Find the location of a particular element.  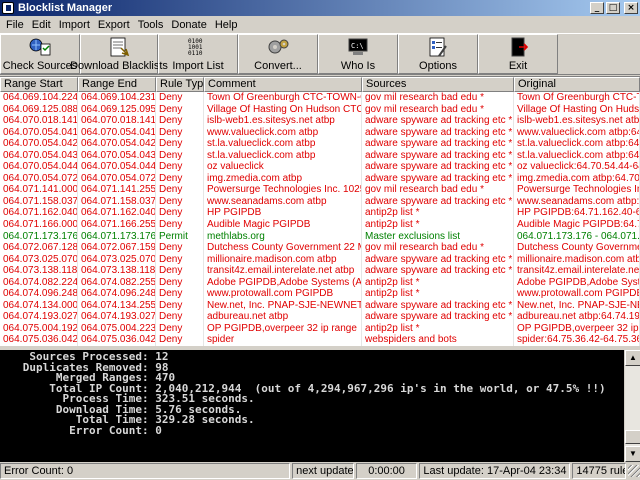

column-header-range-end: Range End is located at coordinates (117, 84).